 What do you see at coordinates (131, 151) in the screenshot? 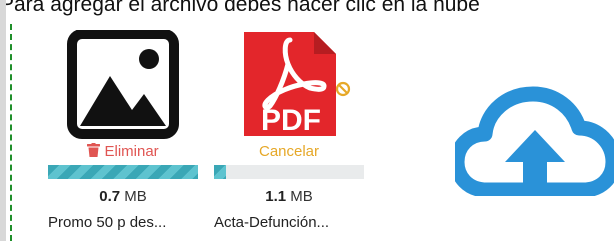
I see `delete-label: Eliminar` at bounding box center [131, 151].